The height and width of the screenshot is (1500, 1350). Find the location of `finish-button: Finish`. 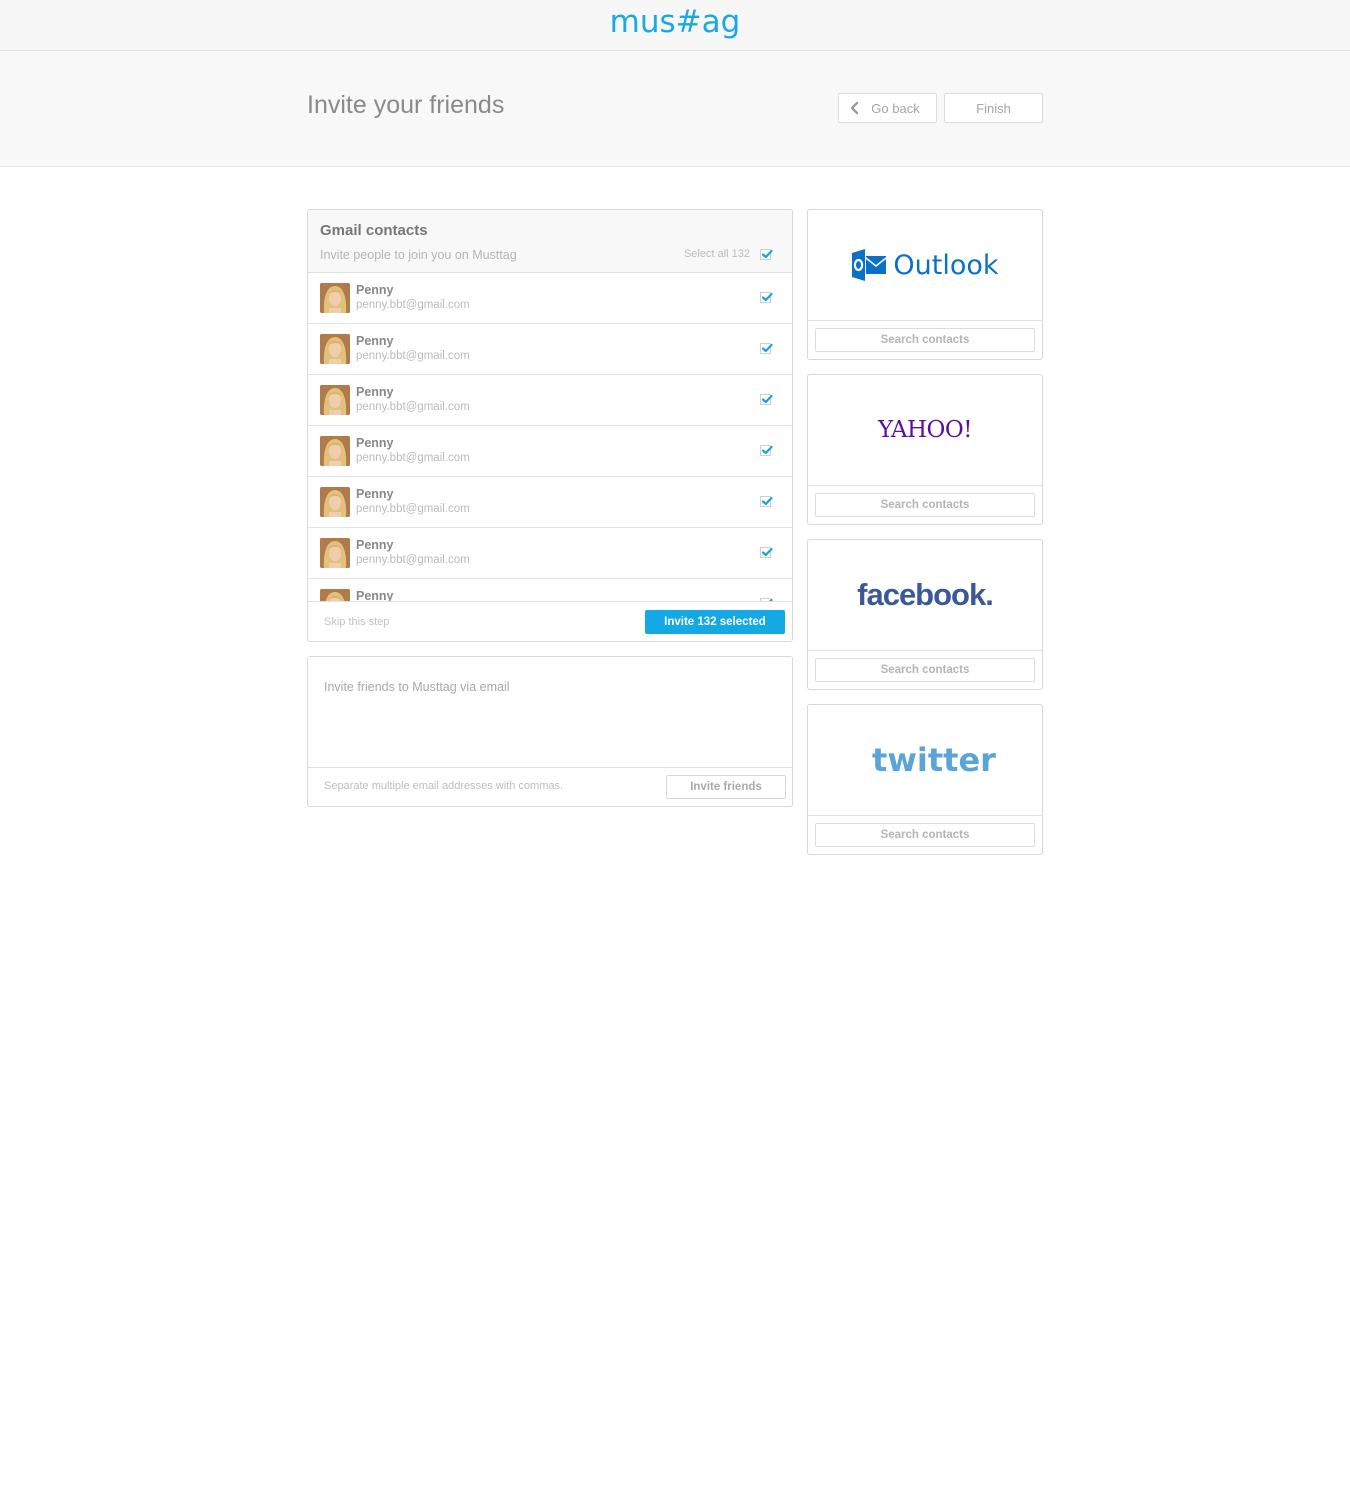

finish-button: Finish is located at coordinates (993, 108).